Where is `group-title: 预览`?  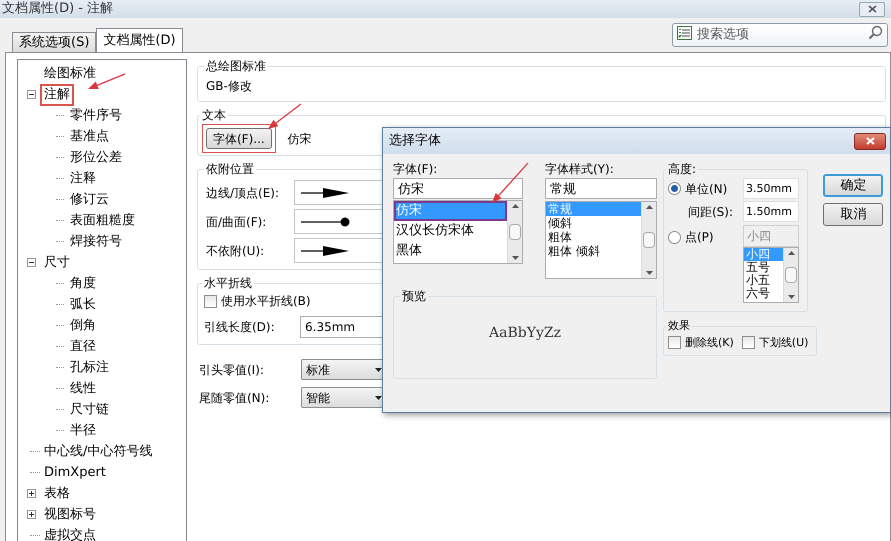 group-title: 预览 is located at coordinates (414, 296).